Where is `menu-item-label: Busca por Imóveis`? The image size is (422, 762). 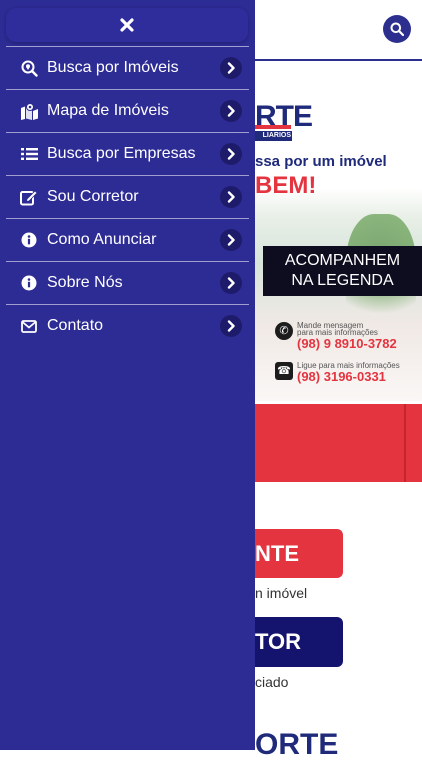 menu-item-label: Busca por Imóveis is located at coordinates (113, 67).